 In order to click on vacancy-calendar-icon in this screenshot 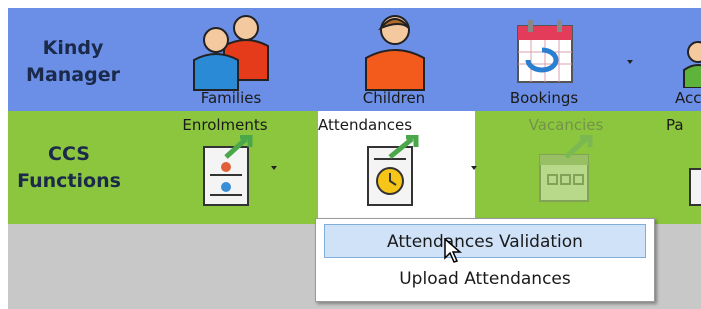, I will do `click(566, 168)`.